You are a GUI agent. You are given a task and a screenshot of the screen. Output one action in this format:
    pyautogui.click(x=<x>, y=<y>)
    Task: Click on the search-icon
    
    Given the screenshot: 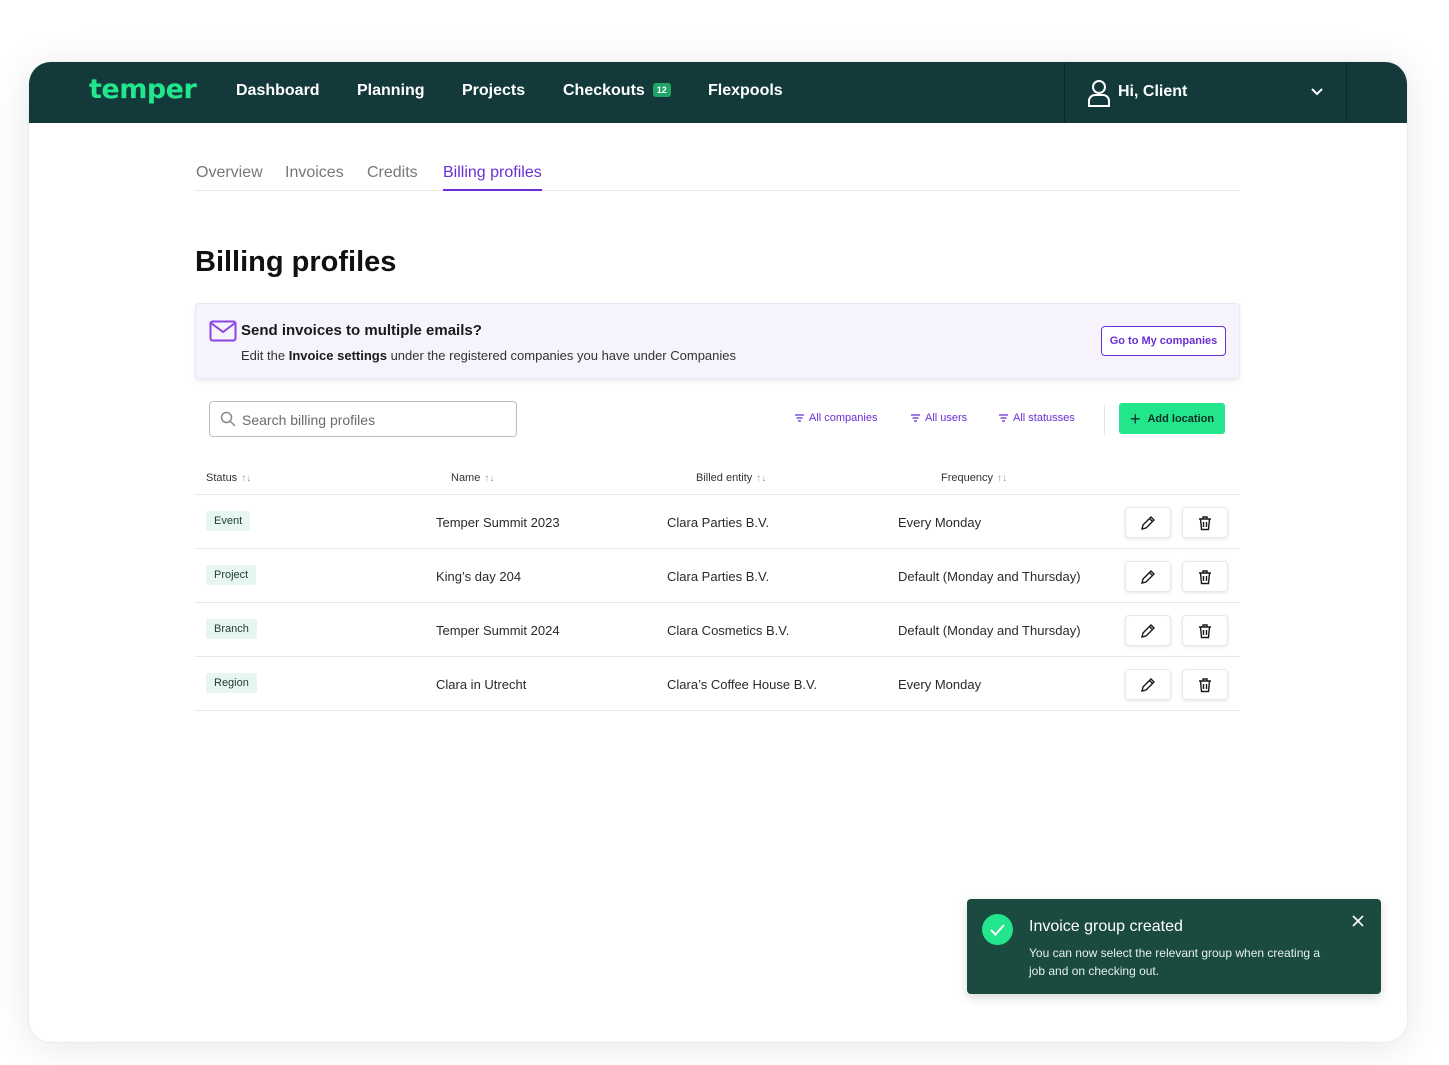 What is the action you would take?
    pyautogui.click(x=228, y=419)
    